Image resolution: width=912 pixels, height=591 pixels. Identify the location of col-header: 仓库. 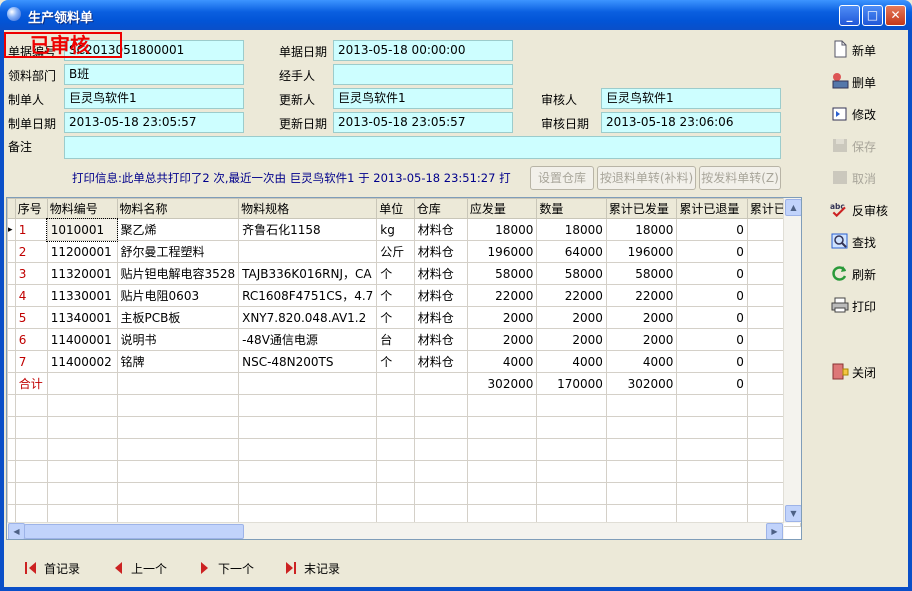
(440, 208).